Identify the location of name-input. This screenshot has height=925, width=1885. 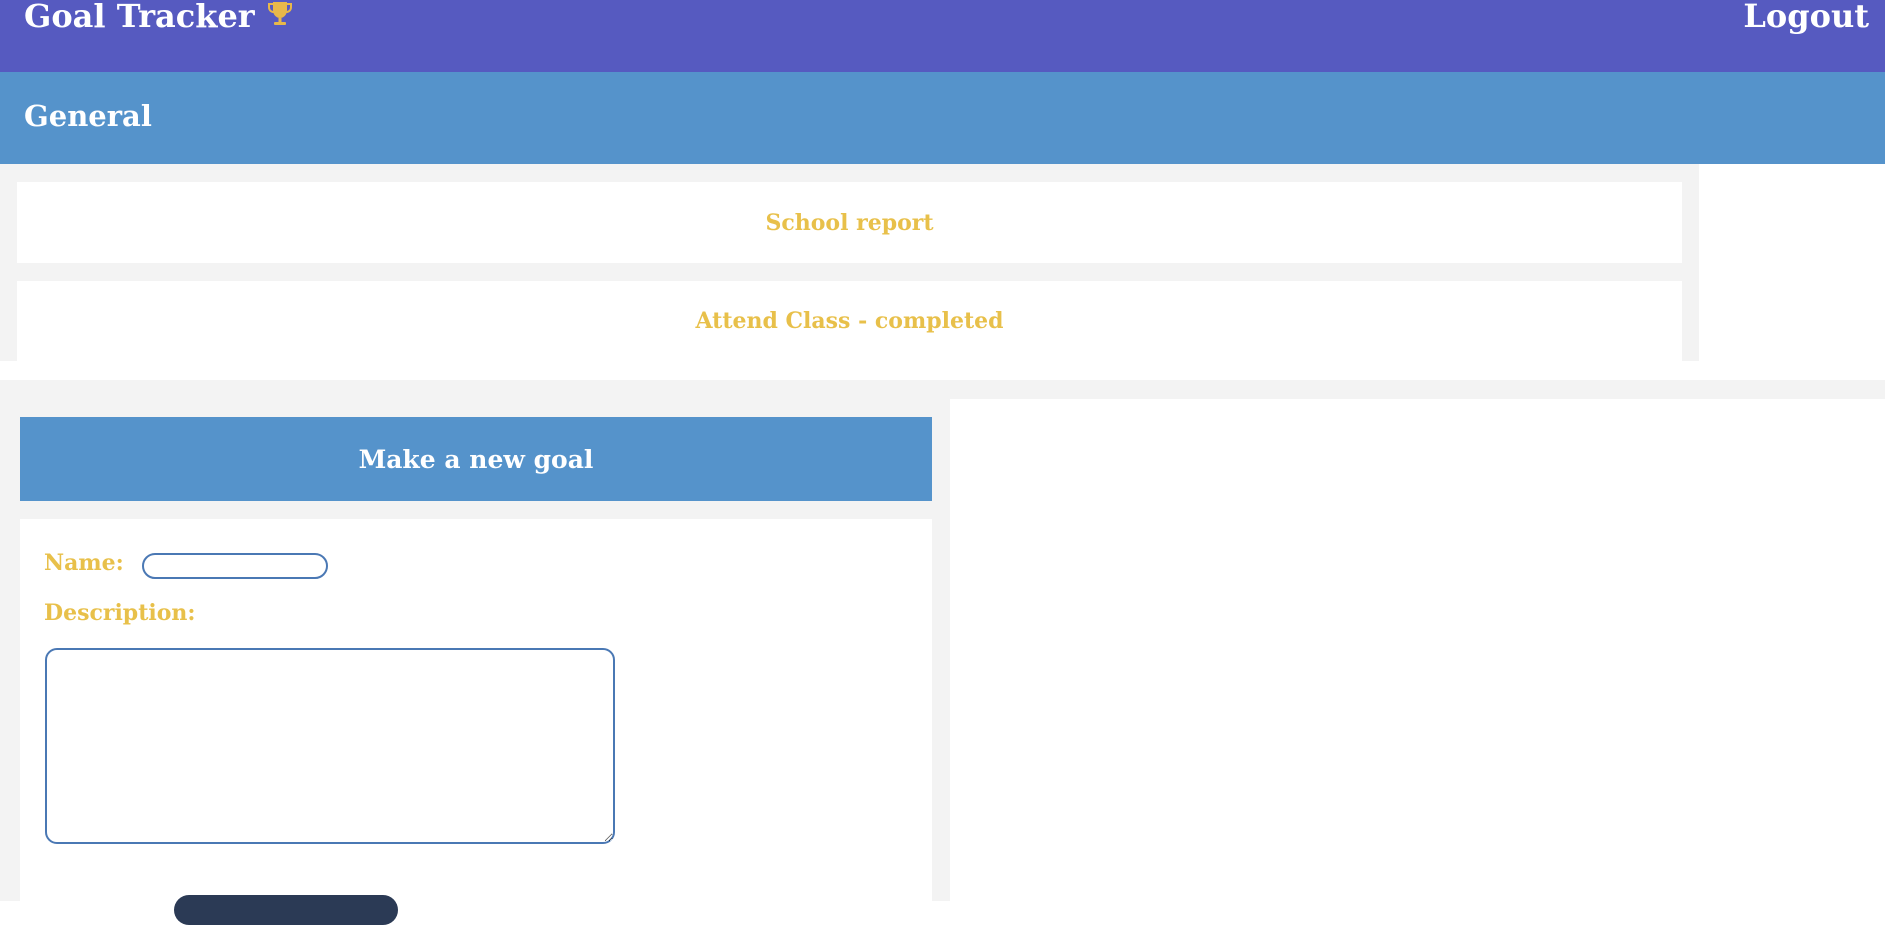
(235, 566).